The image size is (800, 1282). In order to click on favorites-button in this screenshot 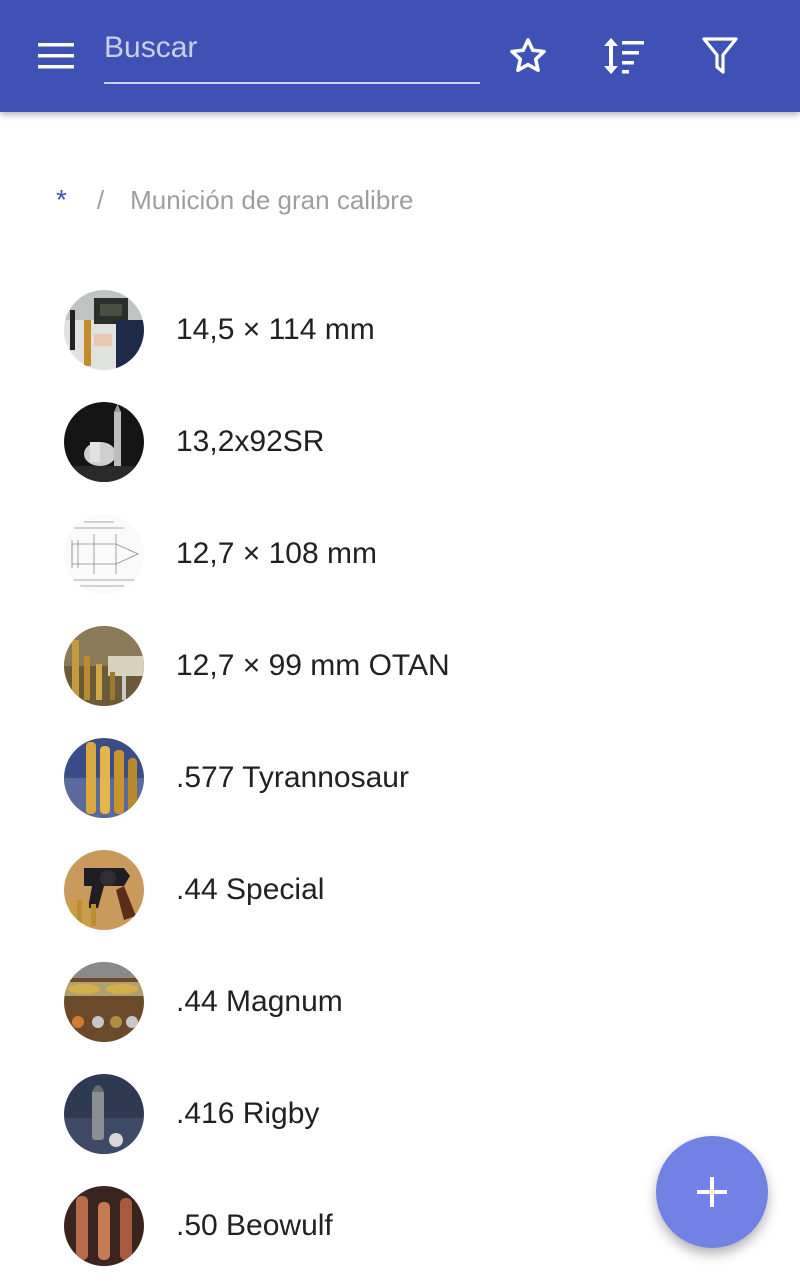, I will do `click(528, 56)`.